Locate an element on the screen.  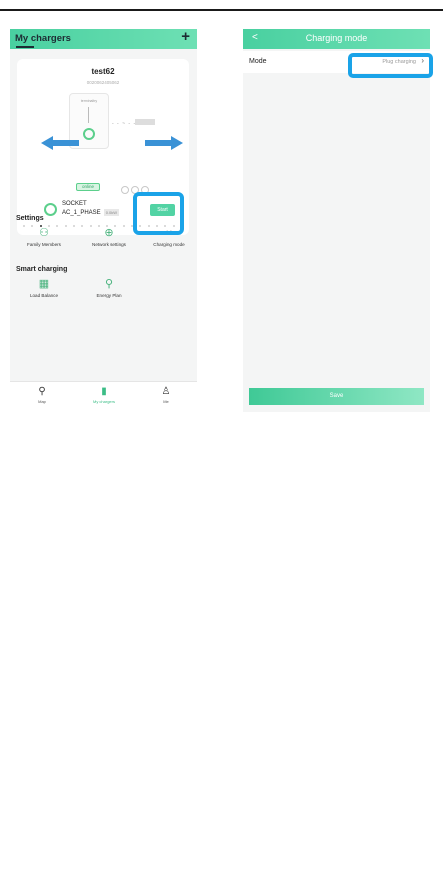
tab-label: Map is located at coordinates (42, 401).